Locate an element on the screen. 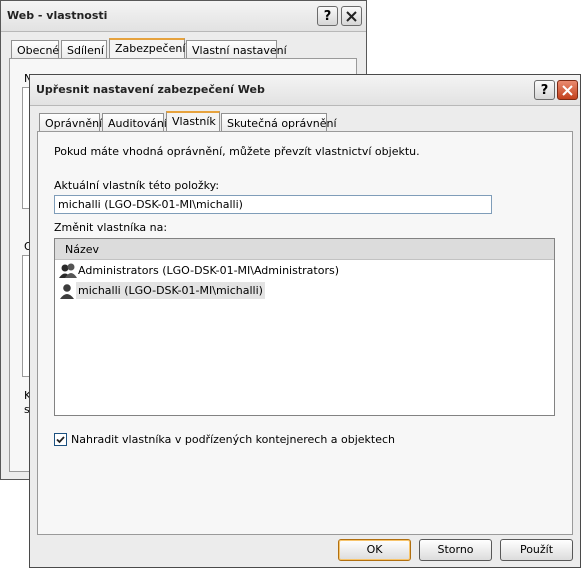  tab-zabezpeceni: Zabezpečení is located at coordinates (147, 48).